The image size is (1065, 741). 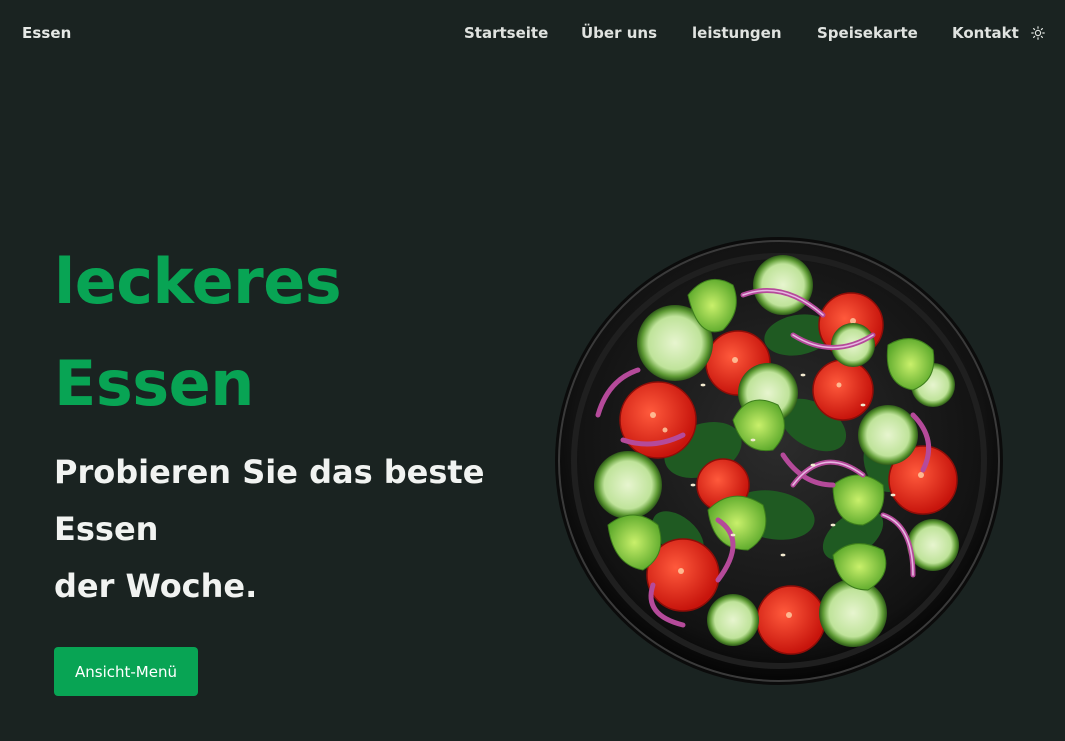 What do you see at coordinates (46, 33) in the screenshot?
I see `brand-logo-link: Essen` at bounding box center [46, 33].